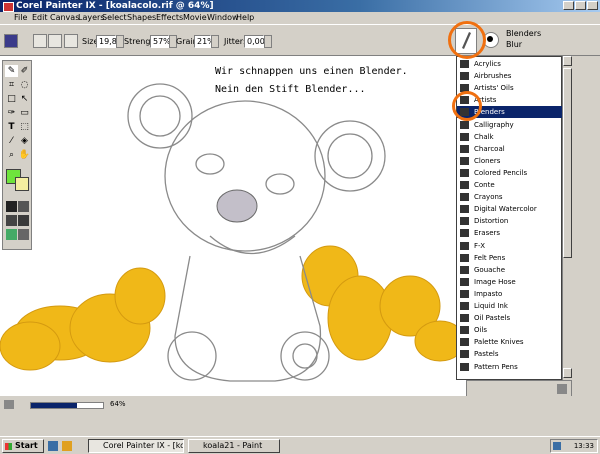  I want to click on selection-tool-icon: ⬚, so click(24, 127).